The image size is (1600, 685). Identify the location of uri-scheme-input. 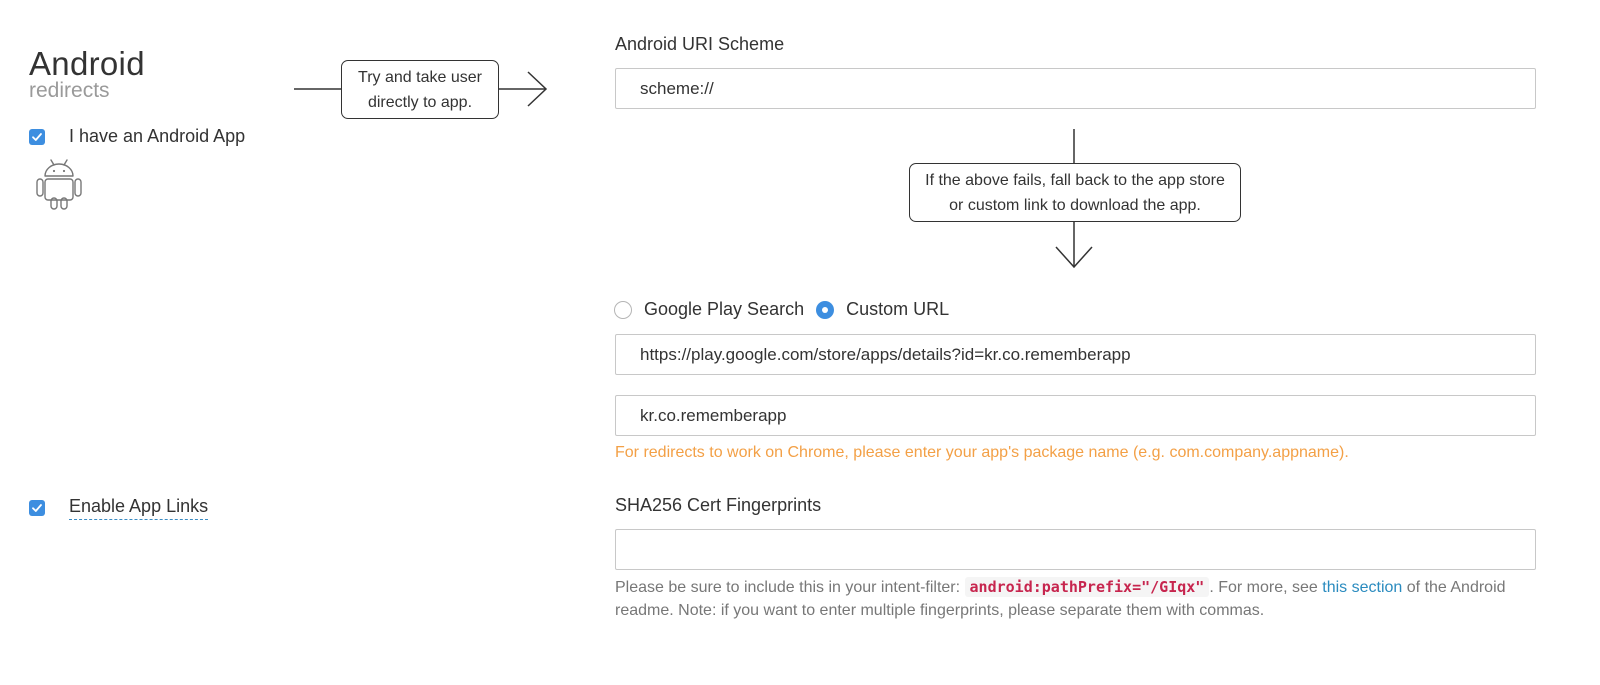
(1075, 88).